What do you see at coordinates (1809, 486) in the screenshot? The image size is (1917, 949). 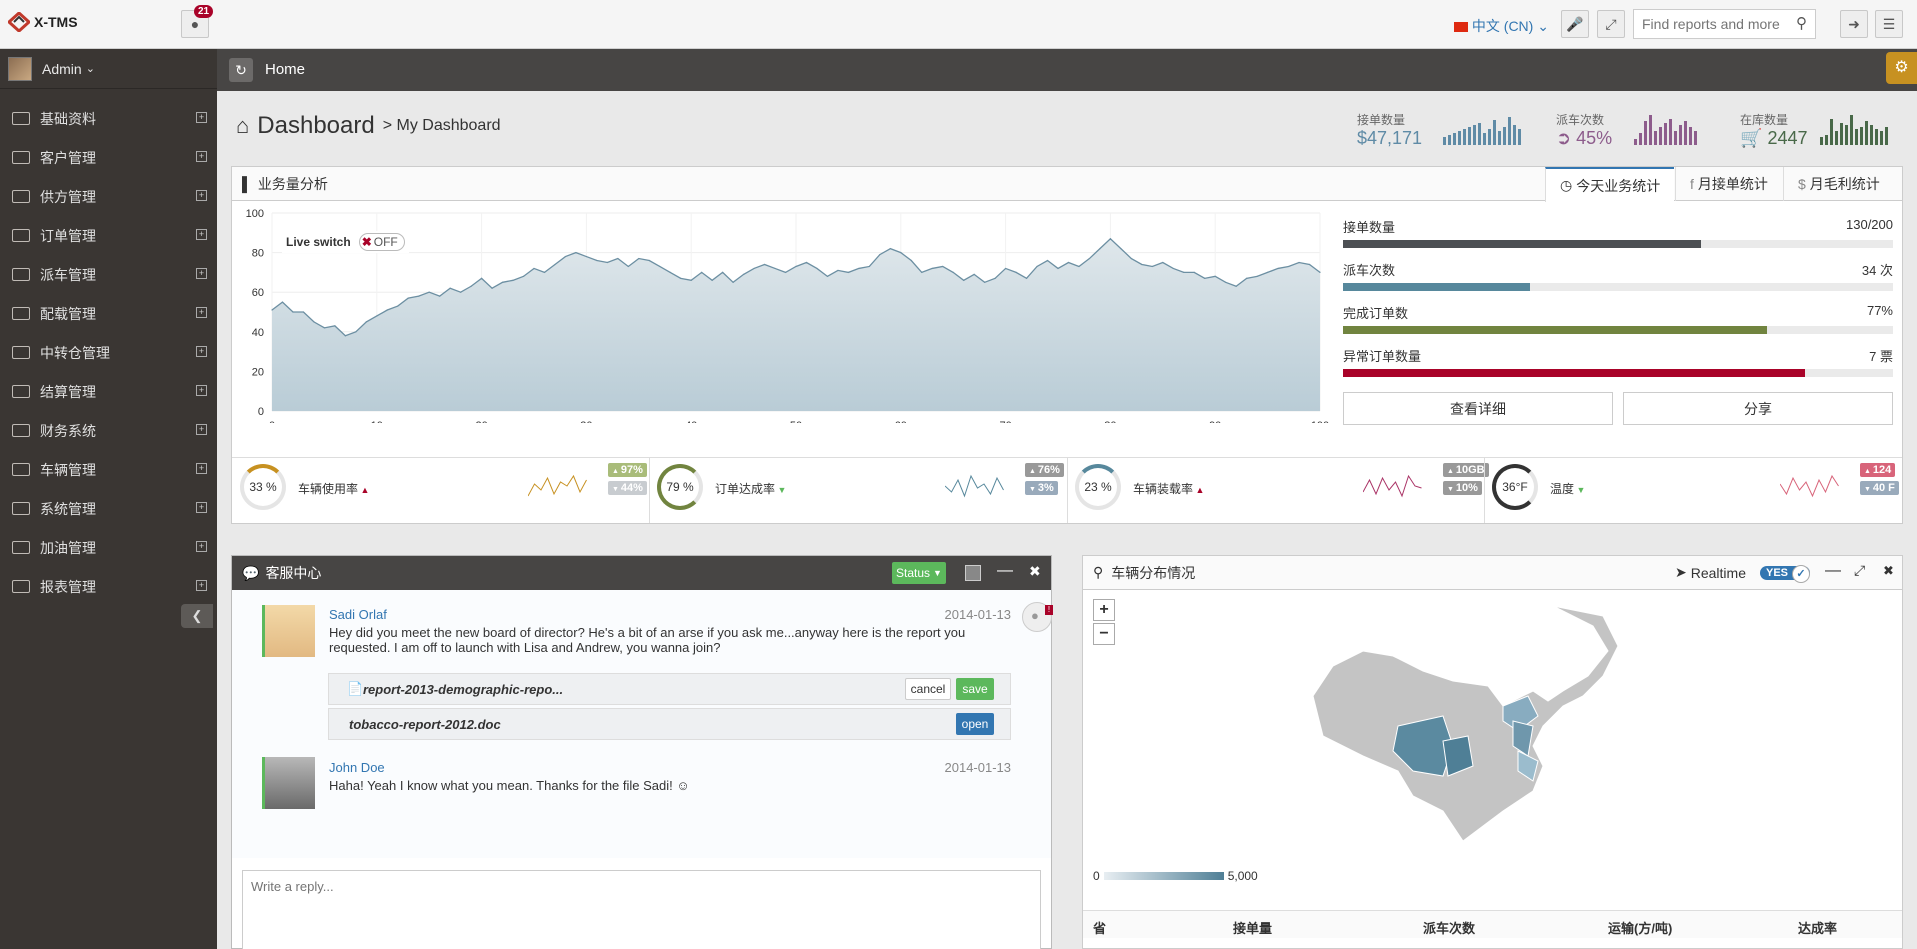 I see `kpi-sparkline` at bounding box center [1809, 486].